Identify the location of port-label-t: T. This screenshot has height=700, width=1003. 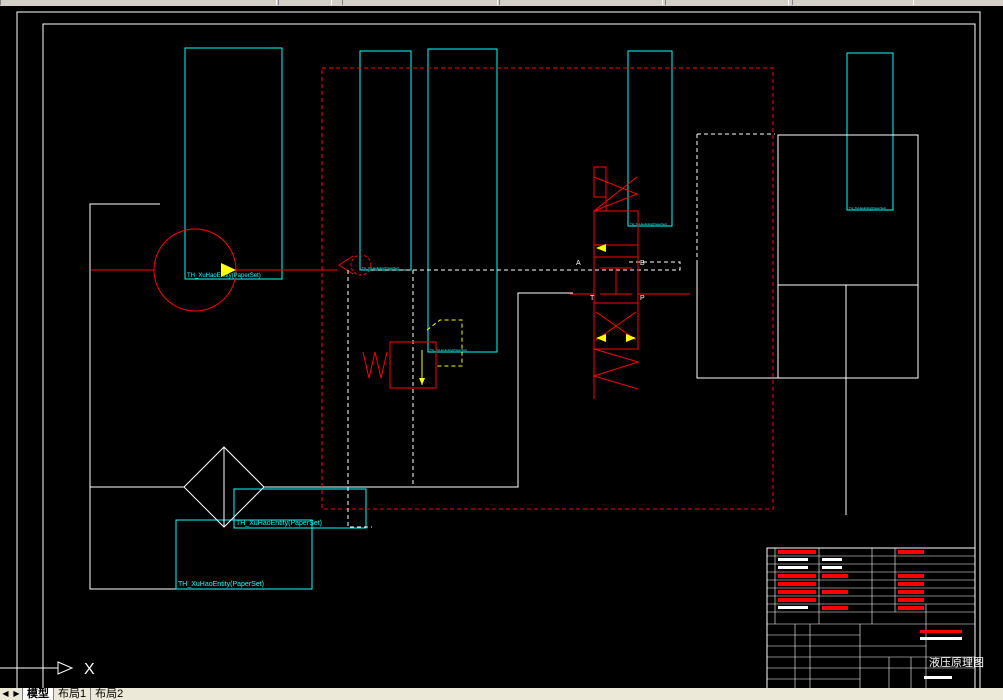
(592, 298).